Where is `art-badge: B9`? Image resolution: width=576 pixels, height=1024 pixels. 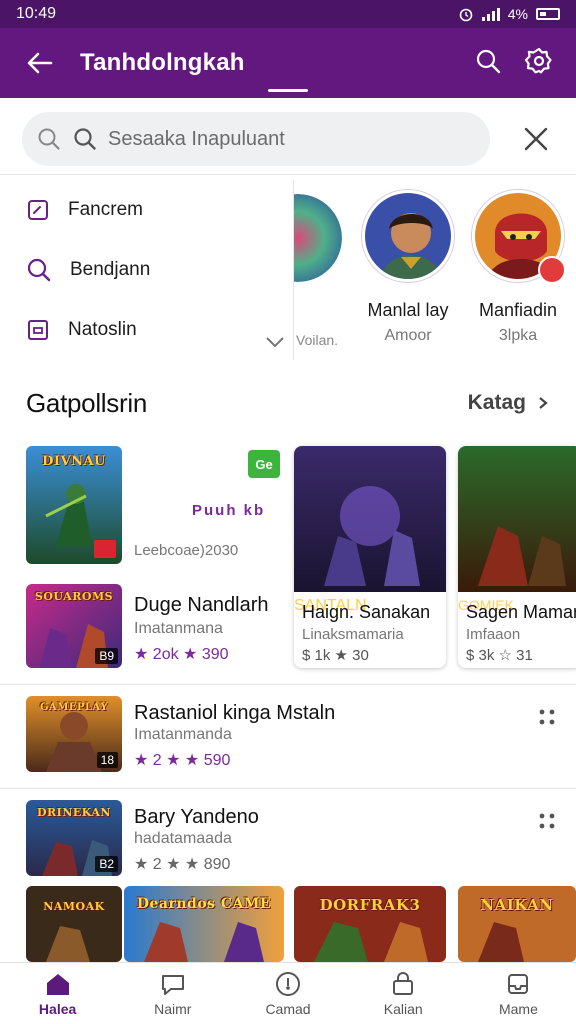
art-badge: B9 is located at coordinates (106, 656).